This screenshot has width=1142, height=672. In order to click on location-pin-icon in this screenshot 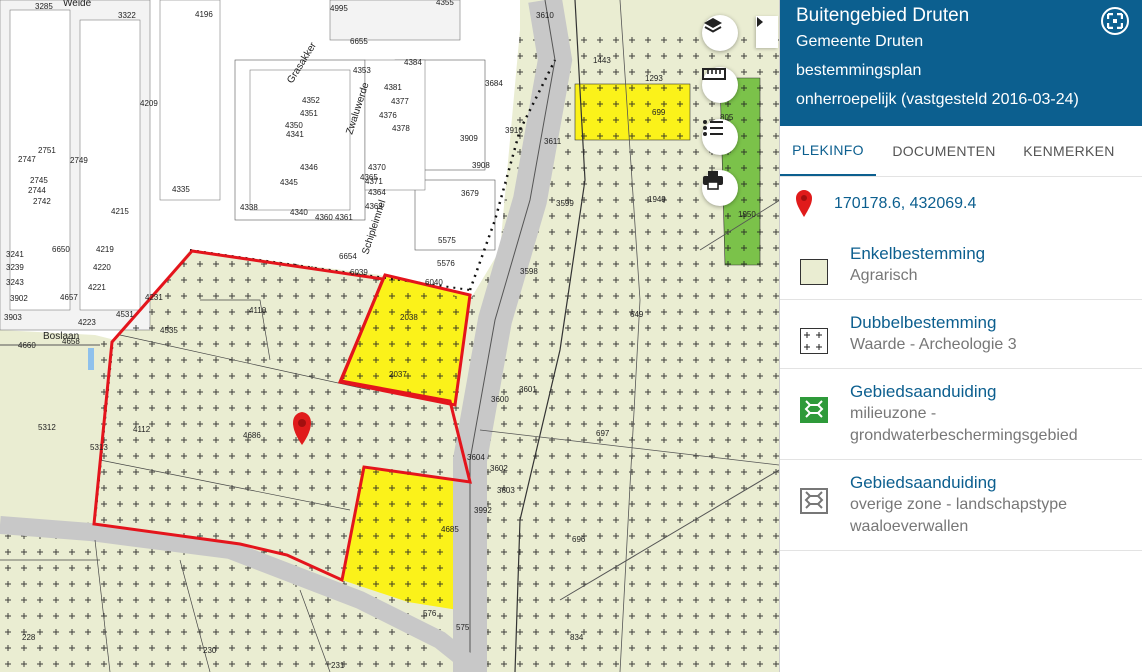, I will do `click(804, 203)`.